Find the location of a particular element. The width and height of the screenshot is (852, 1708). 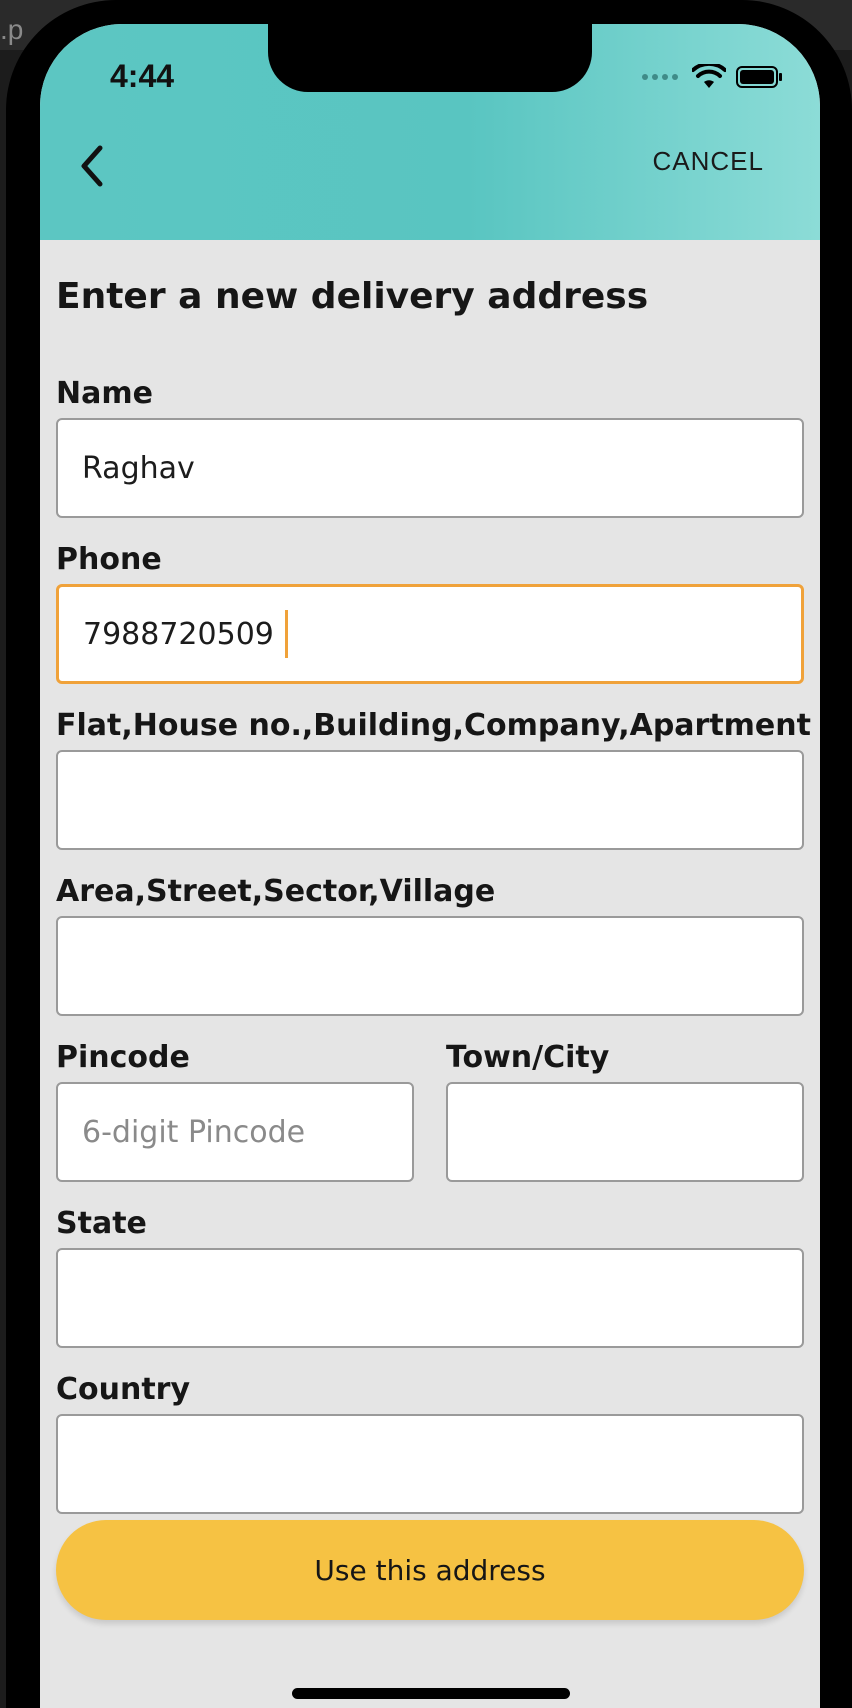

phone-label: Phone is located at coordinates (109, 559).